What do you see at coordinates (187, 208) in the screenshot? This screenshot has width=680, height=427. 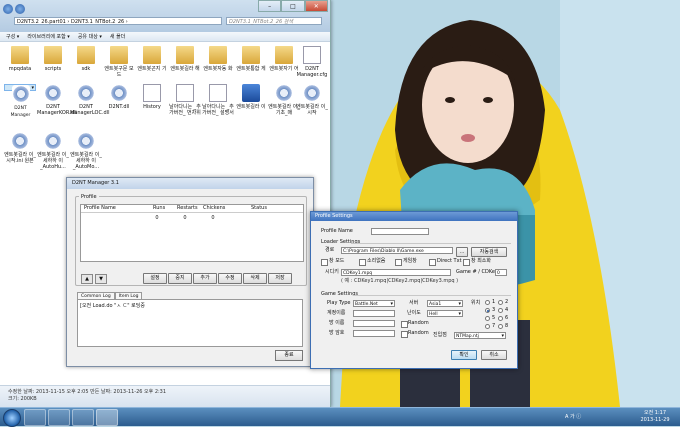 I see `column-restarts: Restarts` at bounding box center [187, 208].